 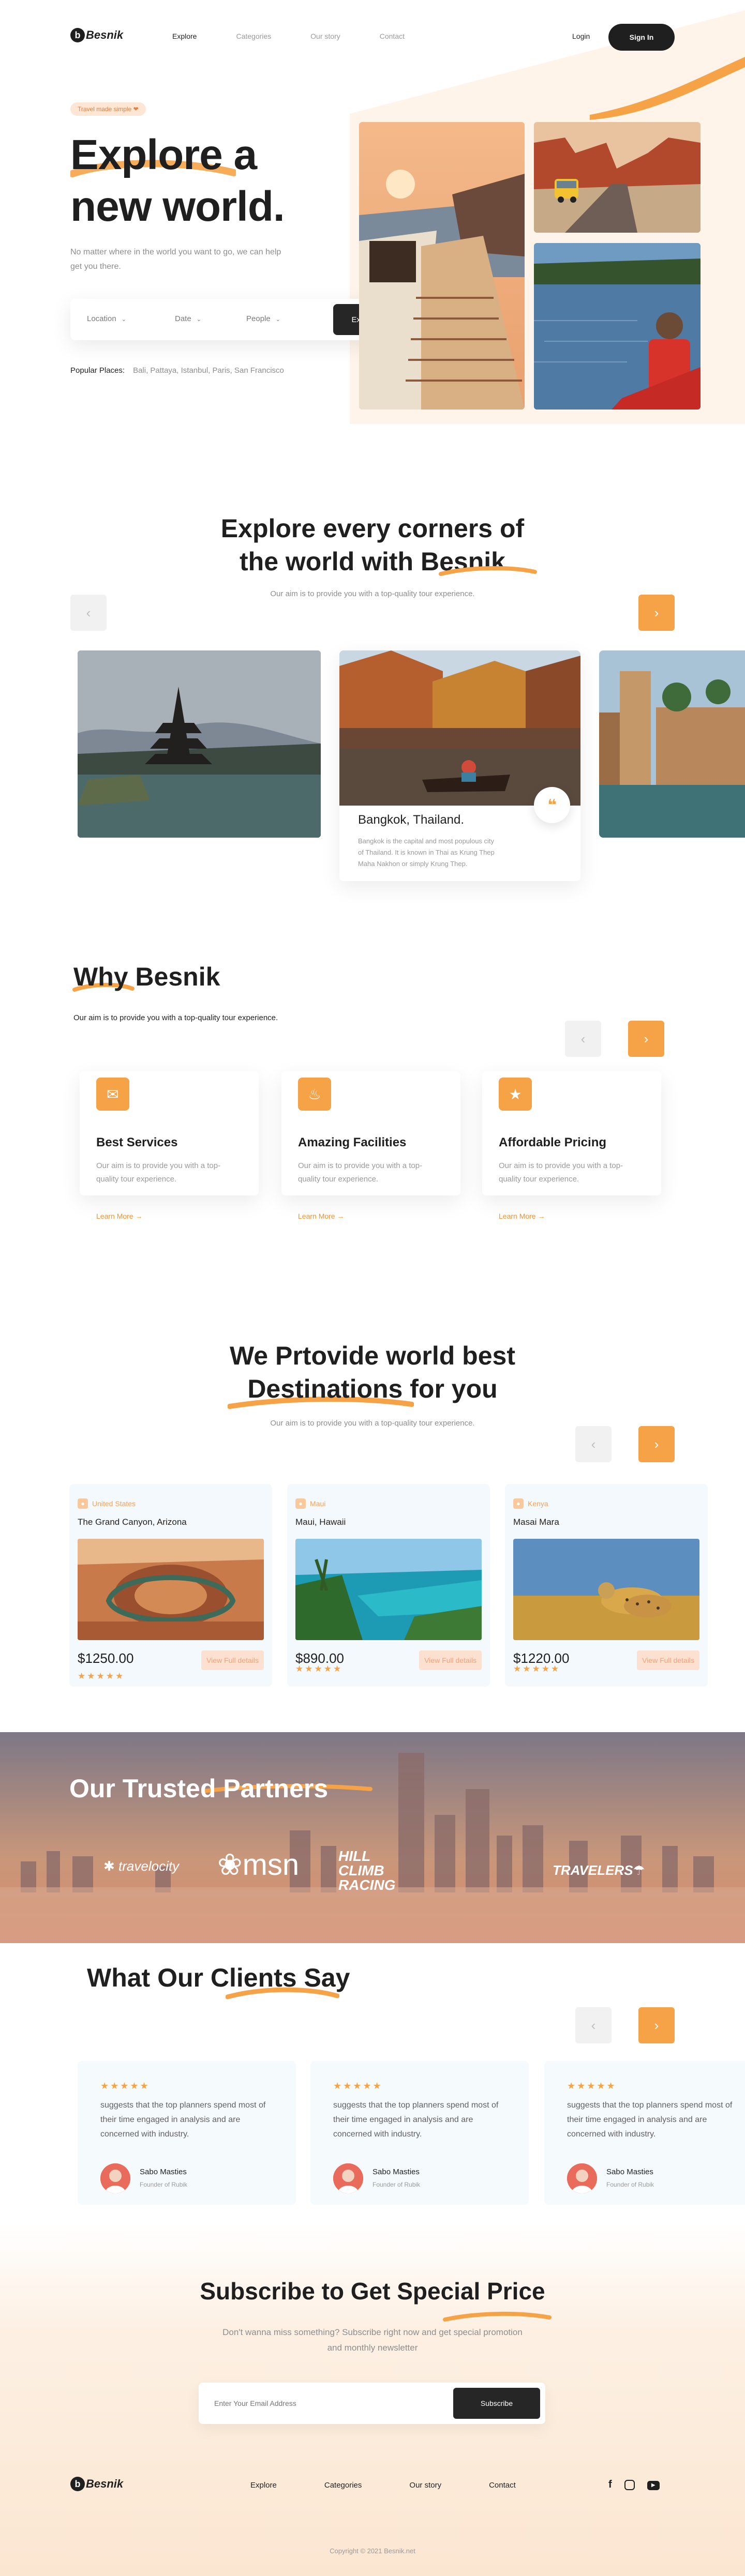 What do you see at coordinates (97, 2484) in the screenshot?
I see `footer-logo: b Besnik` at bounding box center [97, 2484].